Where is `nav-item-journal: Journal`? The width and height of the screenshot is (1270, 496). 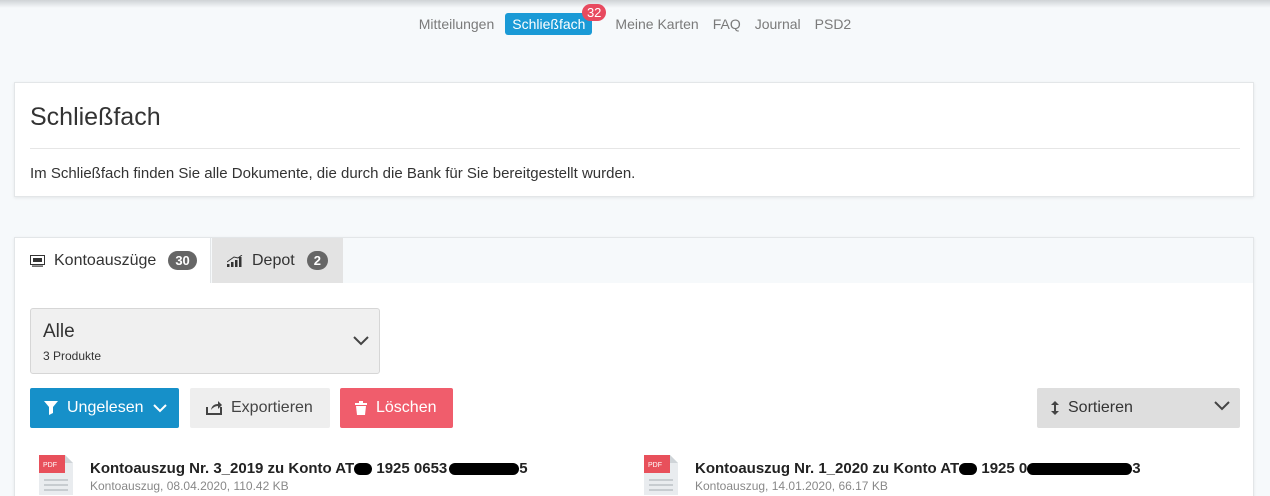
nav-item-journal: Journal is located at coordinates (778, 24).